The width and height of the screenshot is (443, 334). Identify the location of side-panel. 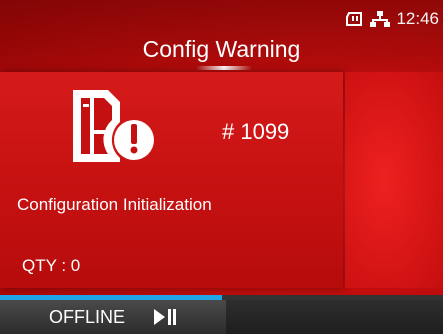
(394, 180).